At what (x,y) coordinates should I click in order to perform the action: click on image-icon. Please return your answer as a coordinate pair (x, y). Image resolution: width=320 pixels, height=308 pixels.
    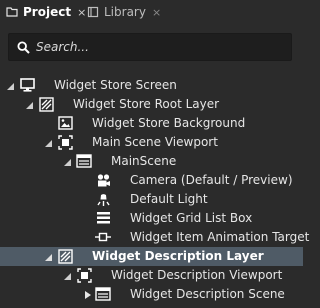
    Looking at the image, I should click on (65, 123).